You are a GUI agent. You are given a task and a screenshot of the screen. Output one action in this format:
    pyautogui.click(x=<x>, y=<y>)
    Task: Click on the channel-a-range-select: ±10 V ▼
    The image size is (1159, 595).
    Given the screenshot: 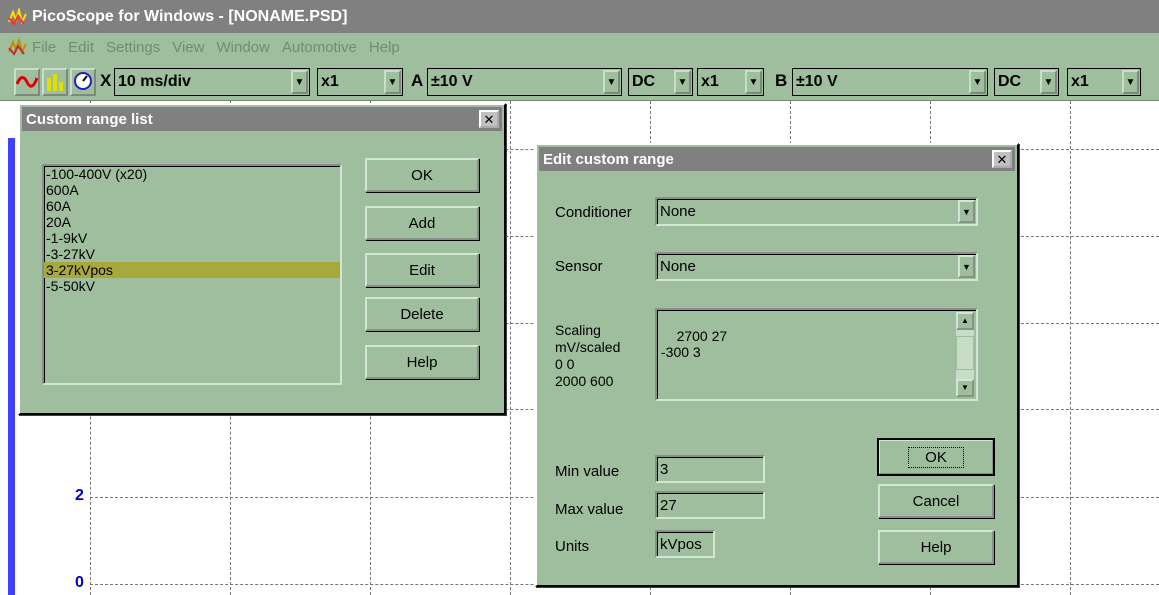 What is the action you would take?
    pyautogui.click(x=524, y=82)
    